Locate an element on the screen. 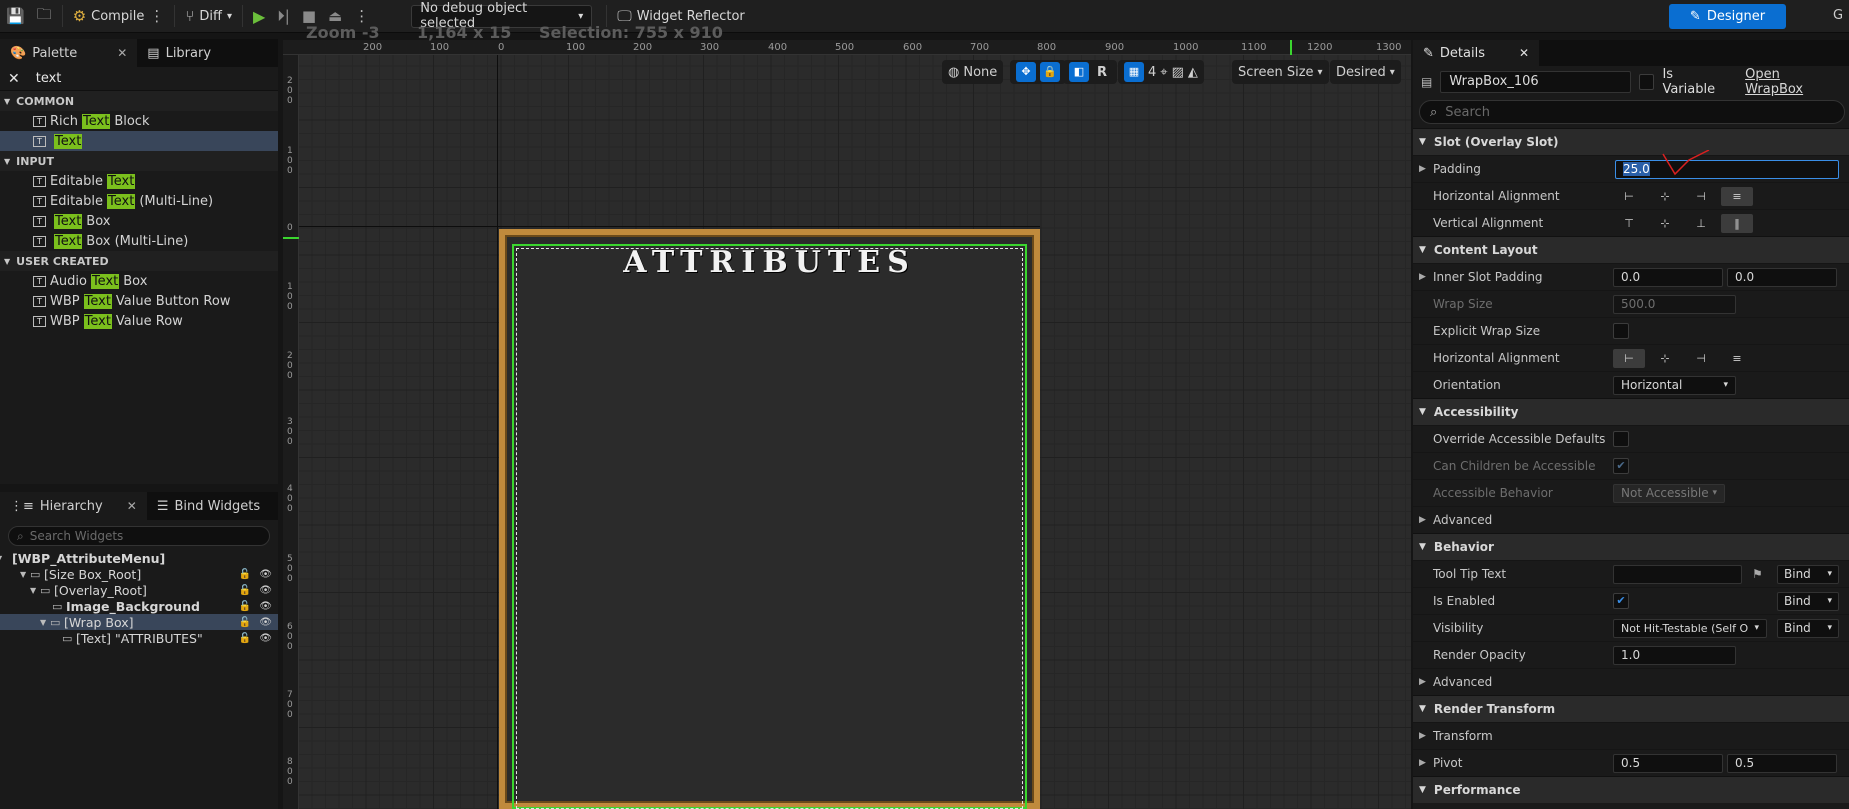 Image resolution: width=1849 pixels, height=809 pixels. grid-controls: ▦ 4 ⌖ ▨ ◭ is located at coordinates (1161, 72).